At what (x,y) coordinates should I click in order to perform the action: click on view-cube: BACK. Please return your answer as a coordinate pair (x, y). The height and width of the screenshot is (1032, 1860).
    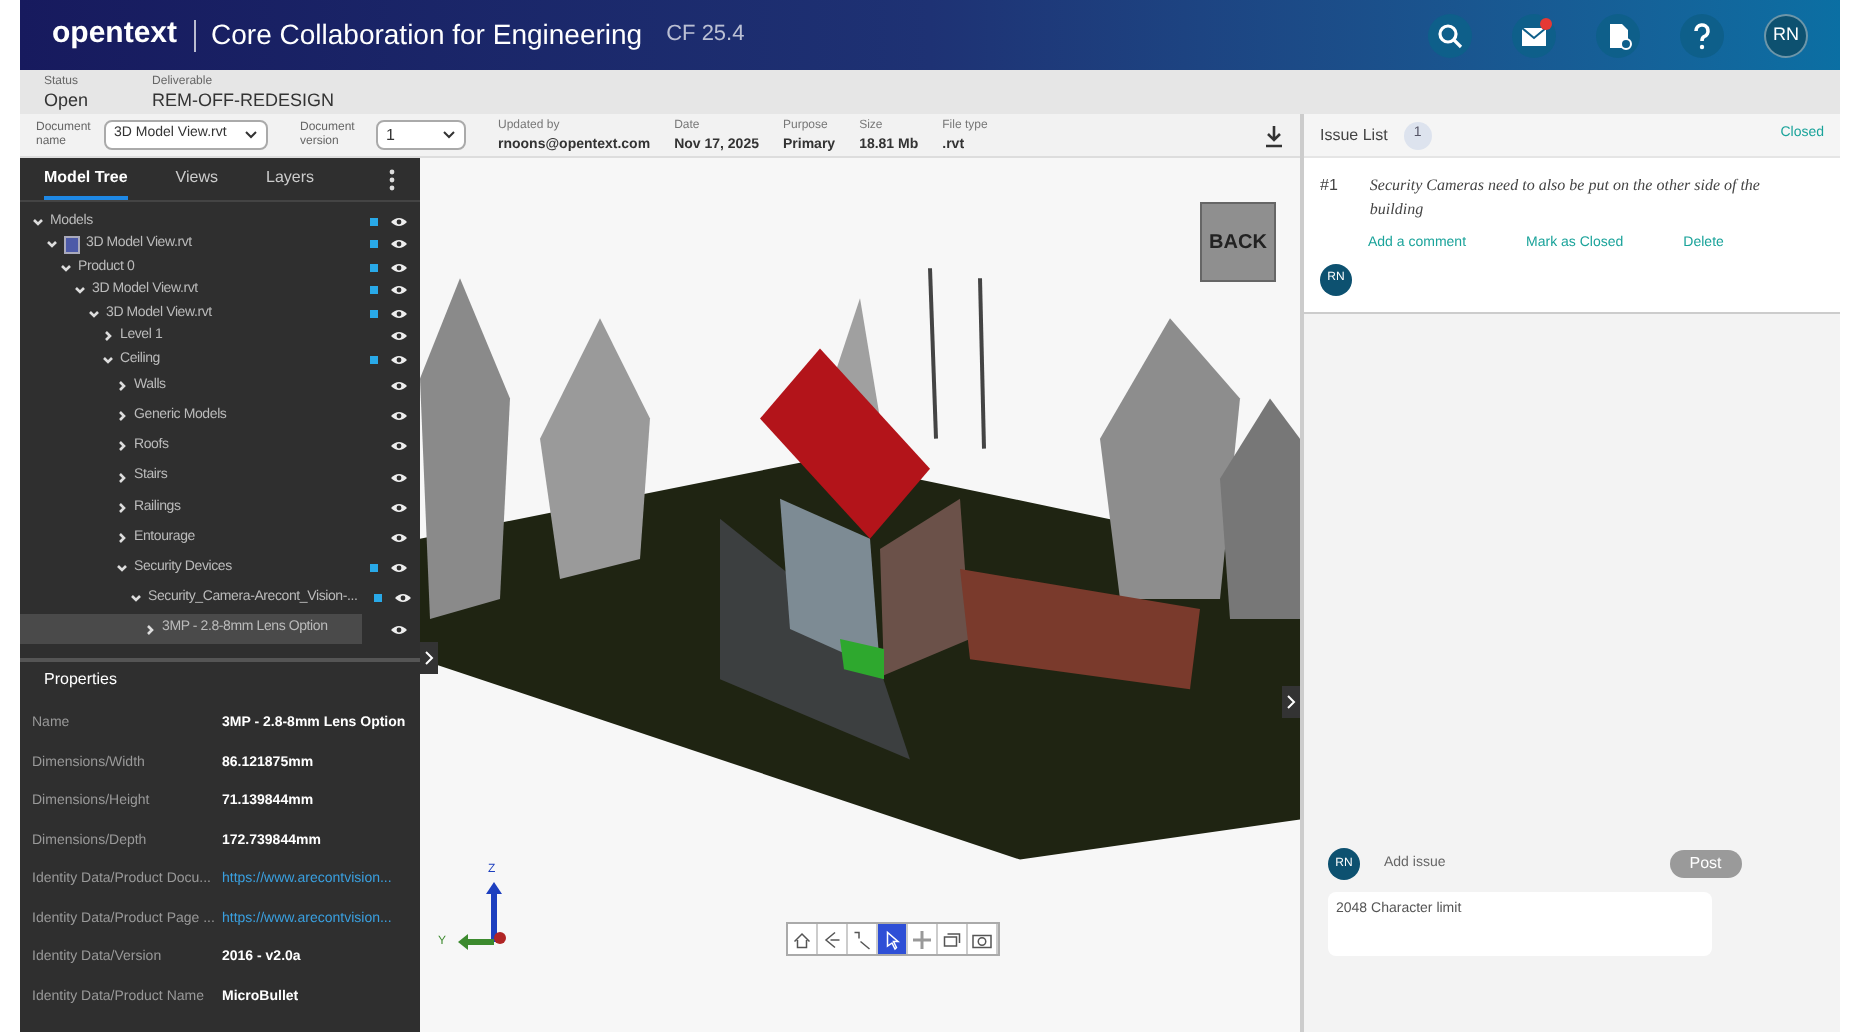
    Looking at the image, I should click on (1238, 242).